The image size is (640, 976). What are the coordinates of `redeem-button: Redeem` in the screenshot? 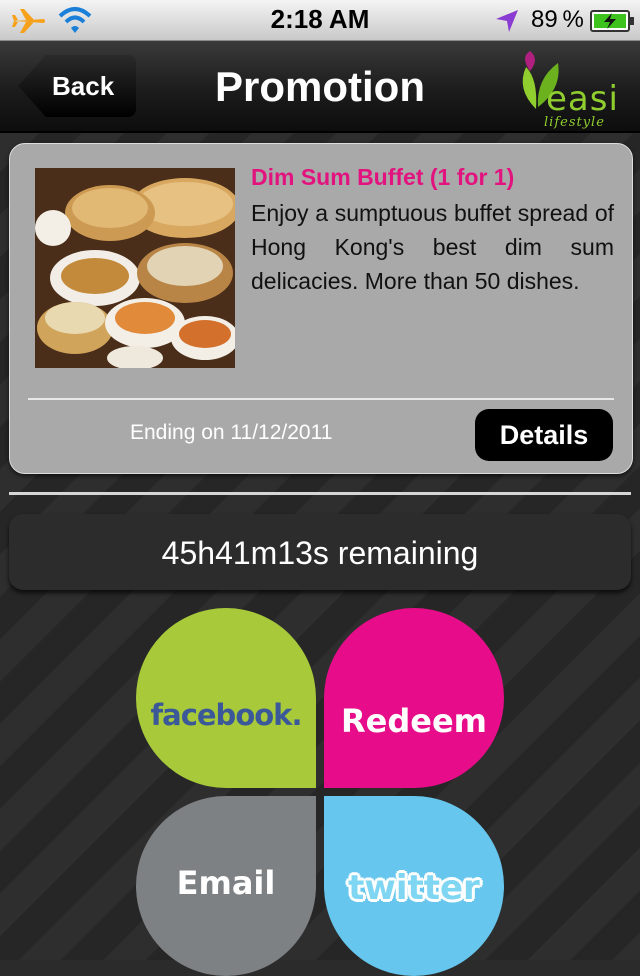 It's located at (414, 698).